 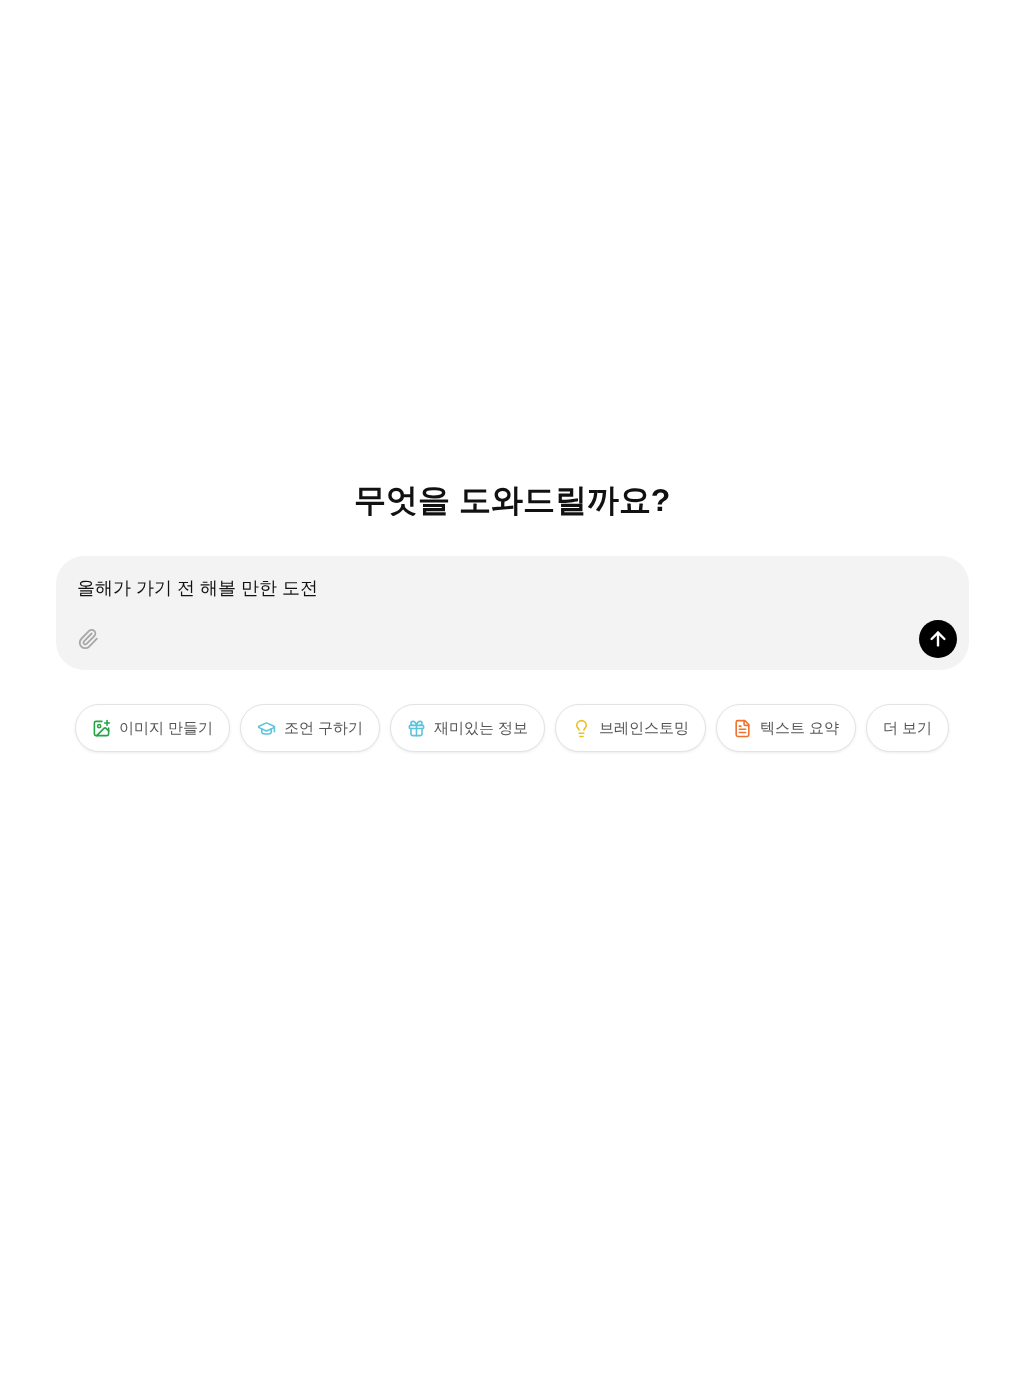 I want to click on message-input: 올해가 가기 전 해볼 만한 도전, so click(x=516, y=588).